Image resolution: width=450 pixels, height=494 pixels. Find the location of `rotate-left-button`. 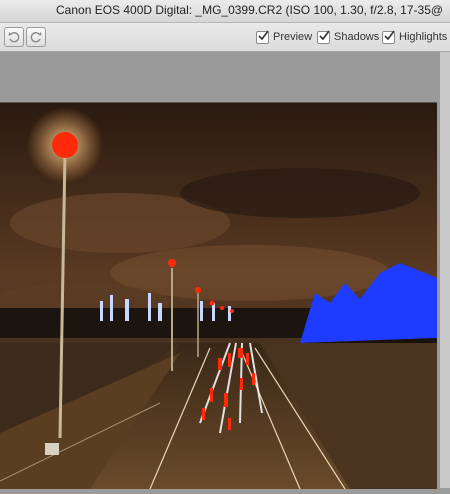

rotate-left-button is located at coordinates (14, 37).